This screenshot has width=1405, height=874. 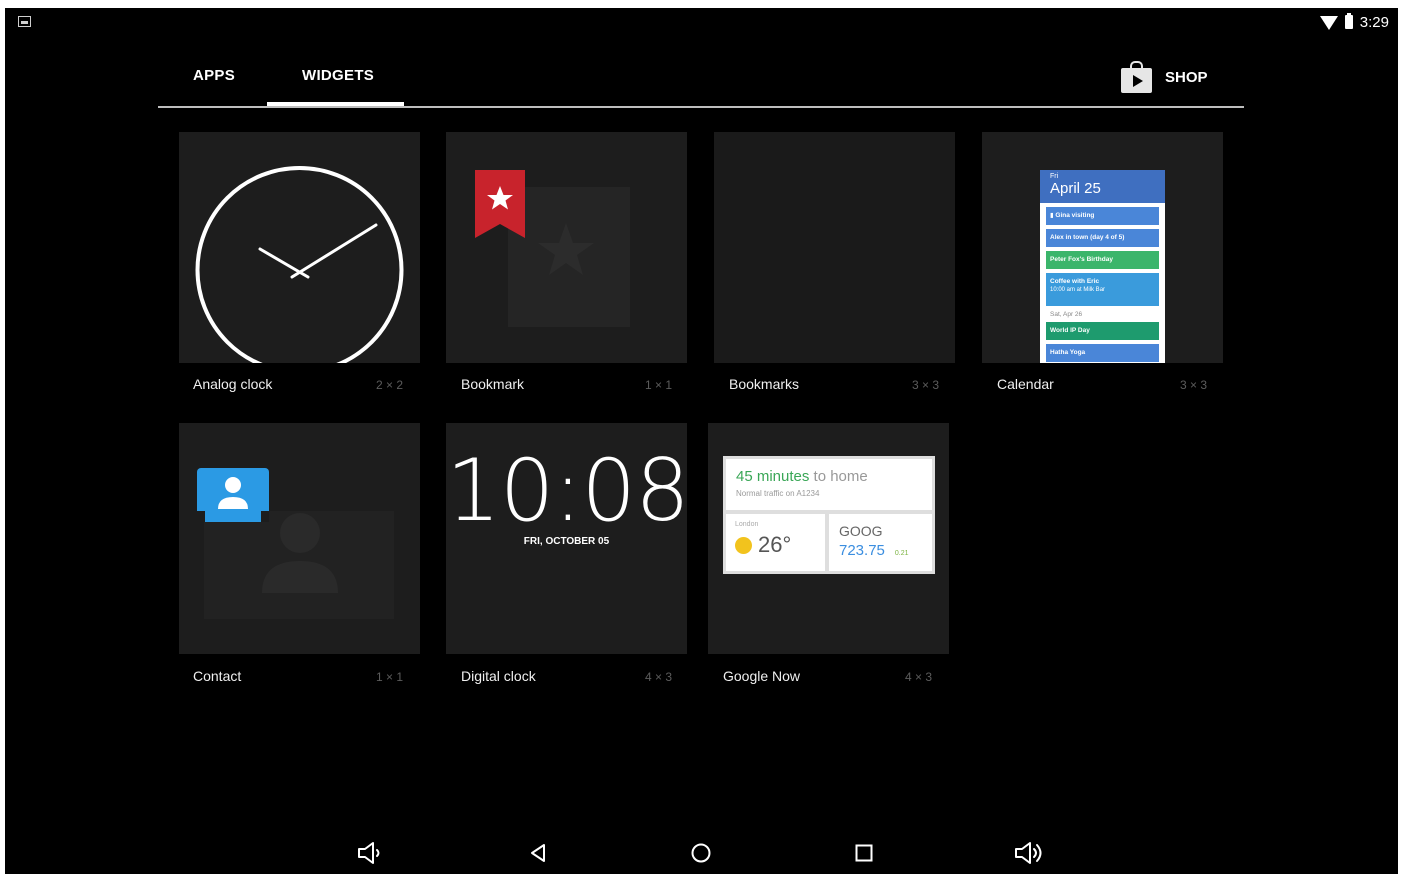 What do you see at coordinates (1075, 188) in the screenshot?
I see `calendar-date: April 25` at bounding box center [1075, 188].